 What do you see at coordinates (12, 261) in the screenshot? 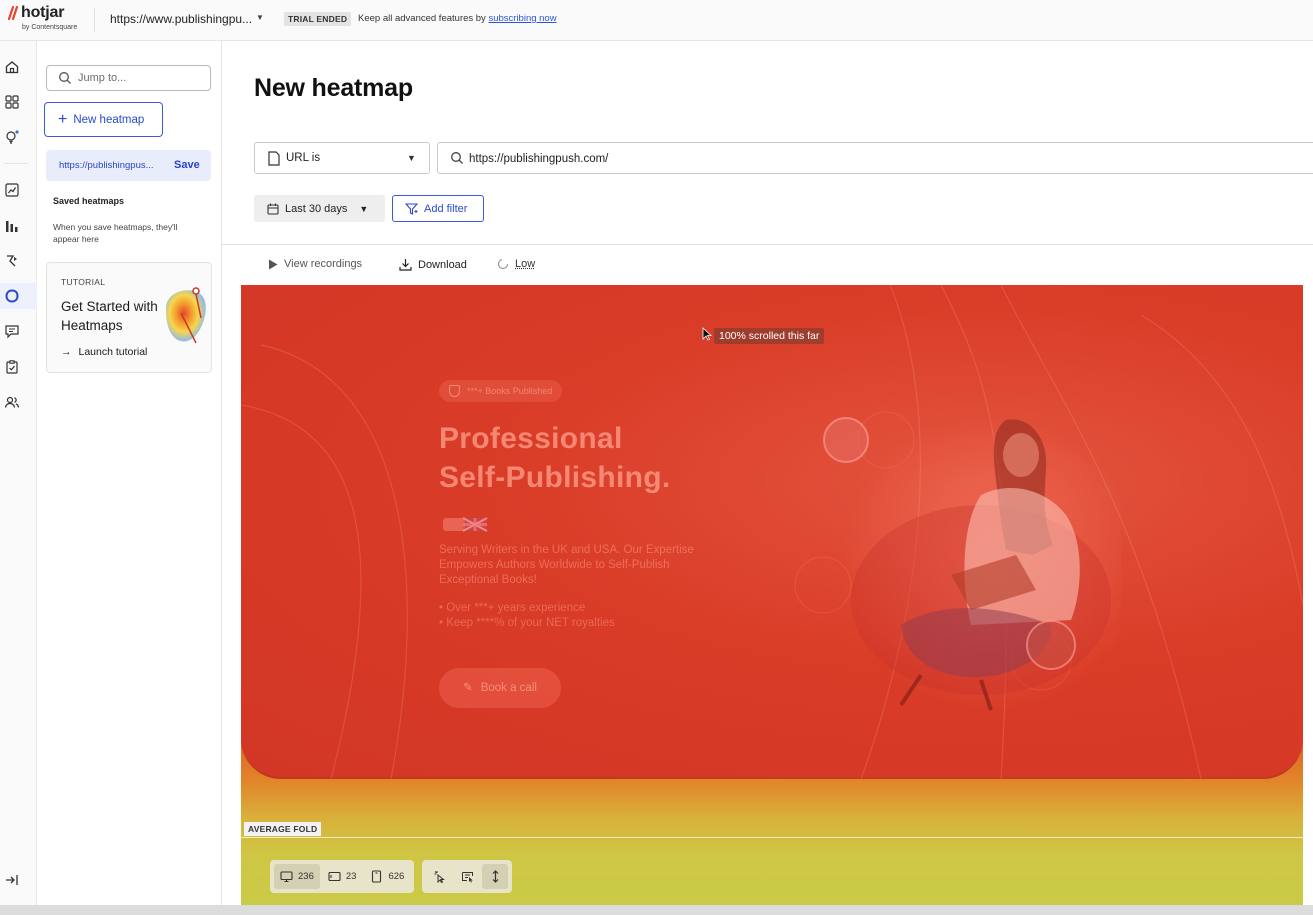
I see `recordings-icon` at bounding box center [12, 261].